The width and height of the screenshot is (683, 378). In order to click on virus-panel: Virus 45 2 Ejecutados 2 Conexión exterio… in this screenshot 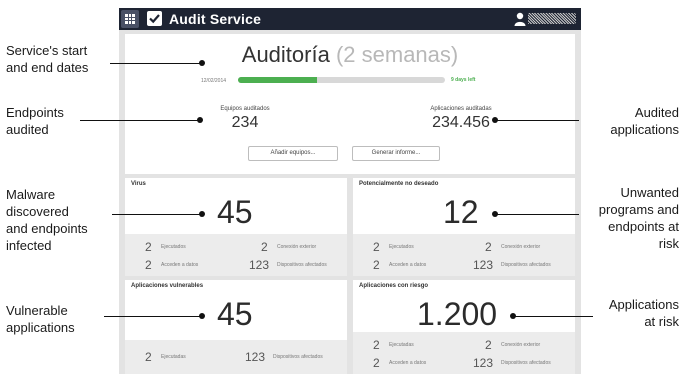, I will do `click(236, 227)`.